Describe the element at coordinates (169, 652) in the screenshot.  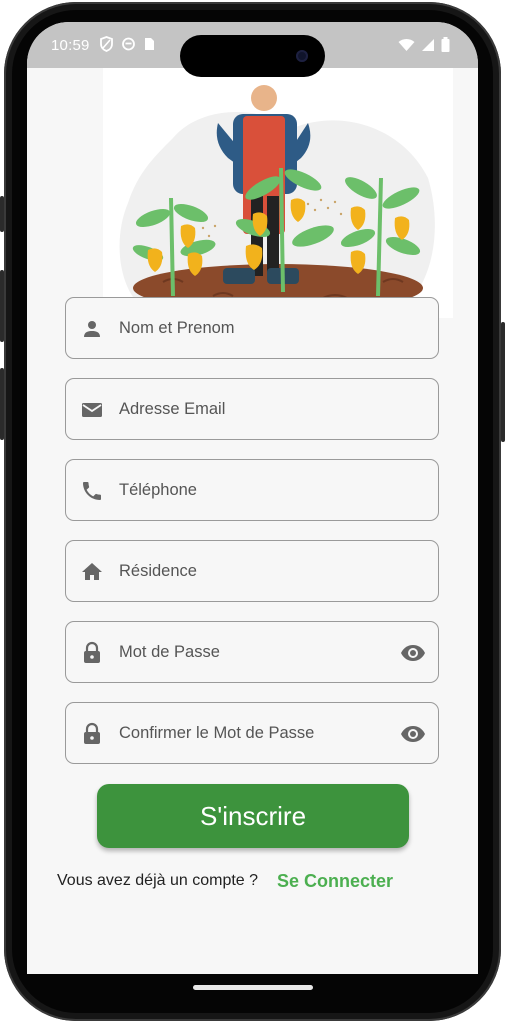
I see `password-placeholder: Mot de Passe` at that location.